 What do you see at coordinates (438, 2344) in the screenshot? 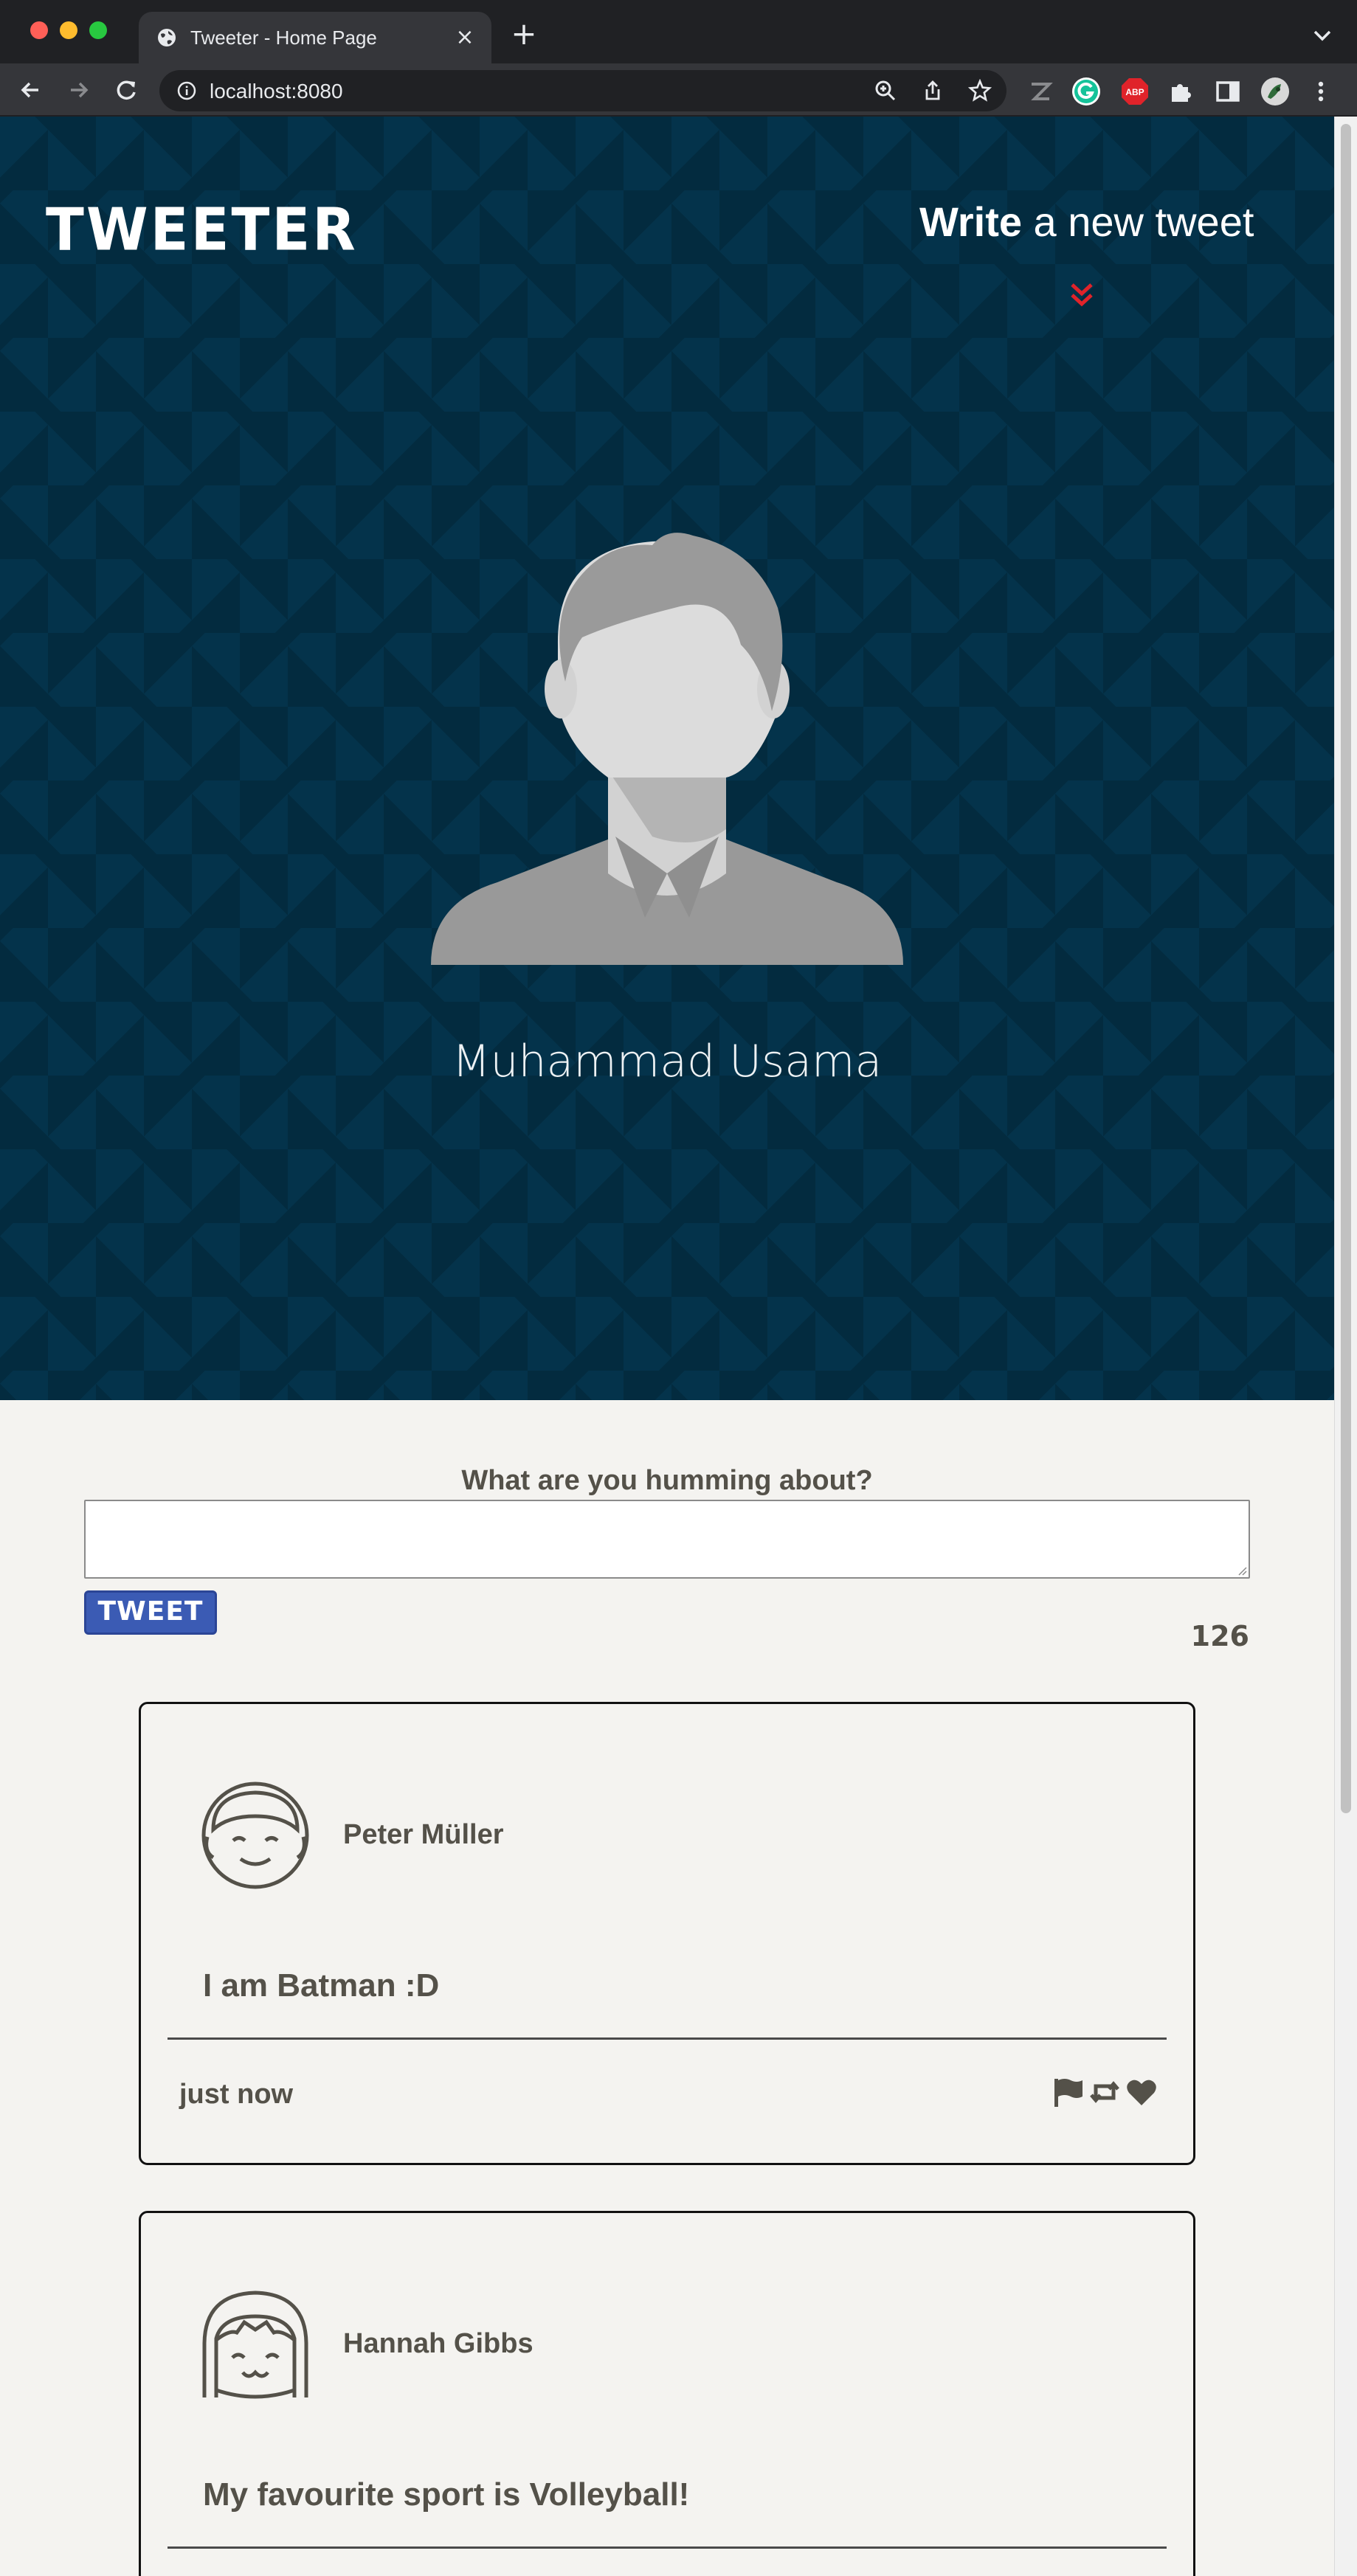
I see `tweet-author-name: Hannah Gibbs` at bounding box center [438, 2344].